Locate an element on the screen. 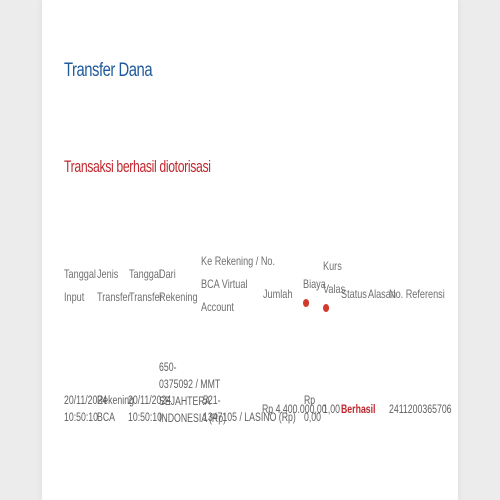 This screenshot has width=500, height=500. cell-kurs-valas: 1,00 is located at coordinates (332, 410).